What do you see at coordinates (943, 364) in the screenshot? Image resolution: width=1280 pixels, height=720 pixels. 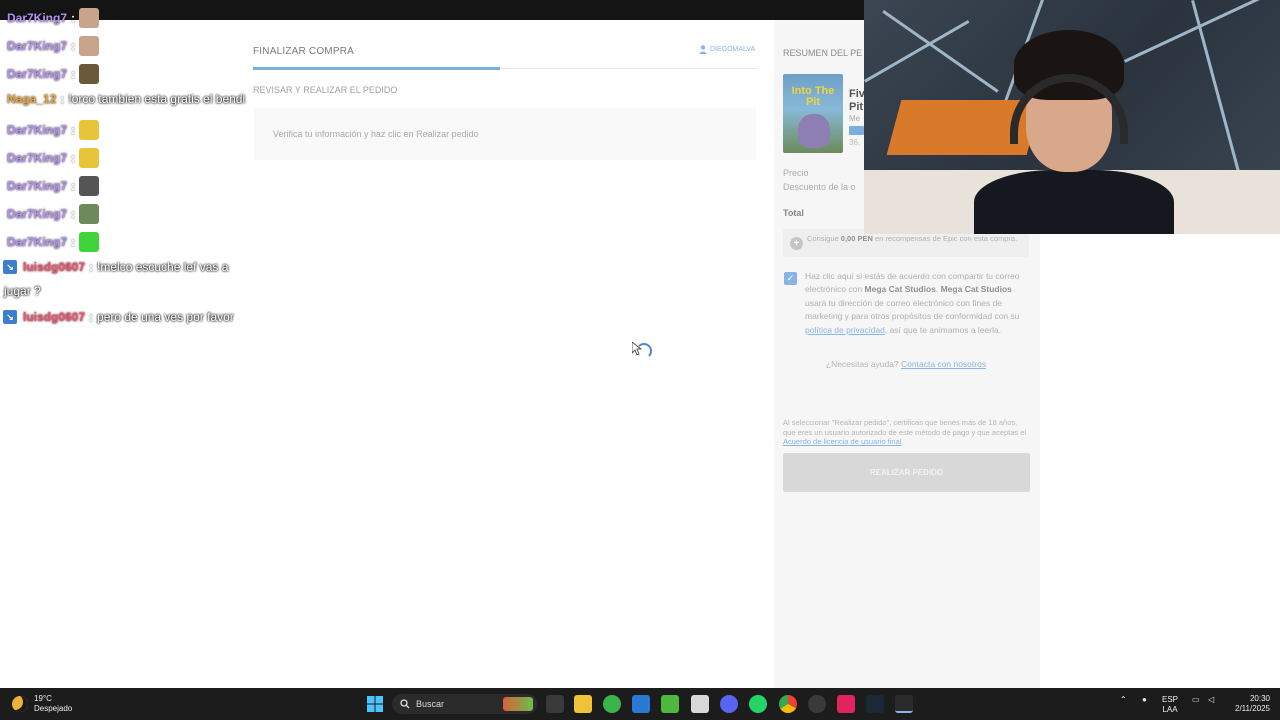 I see `contact-us-link: Contacta con nosotros` at bounding box center [943, 364].